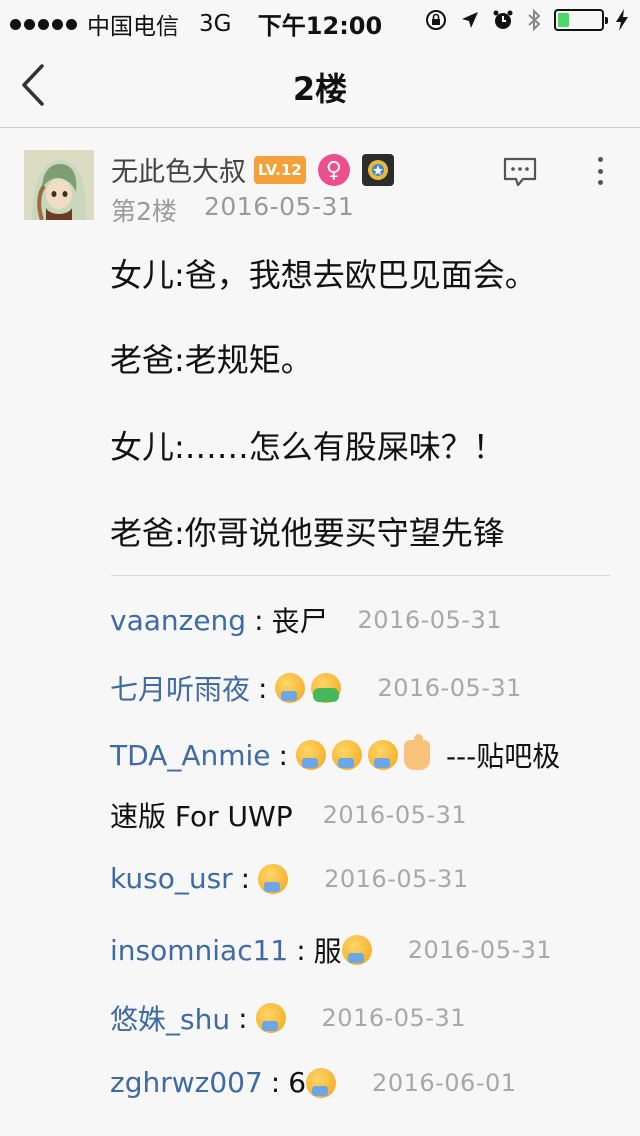  What do you see at coordinates (36, 85) in the screenshot?
I see `back-chevron-icon` at bounding box center [36, 85].